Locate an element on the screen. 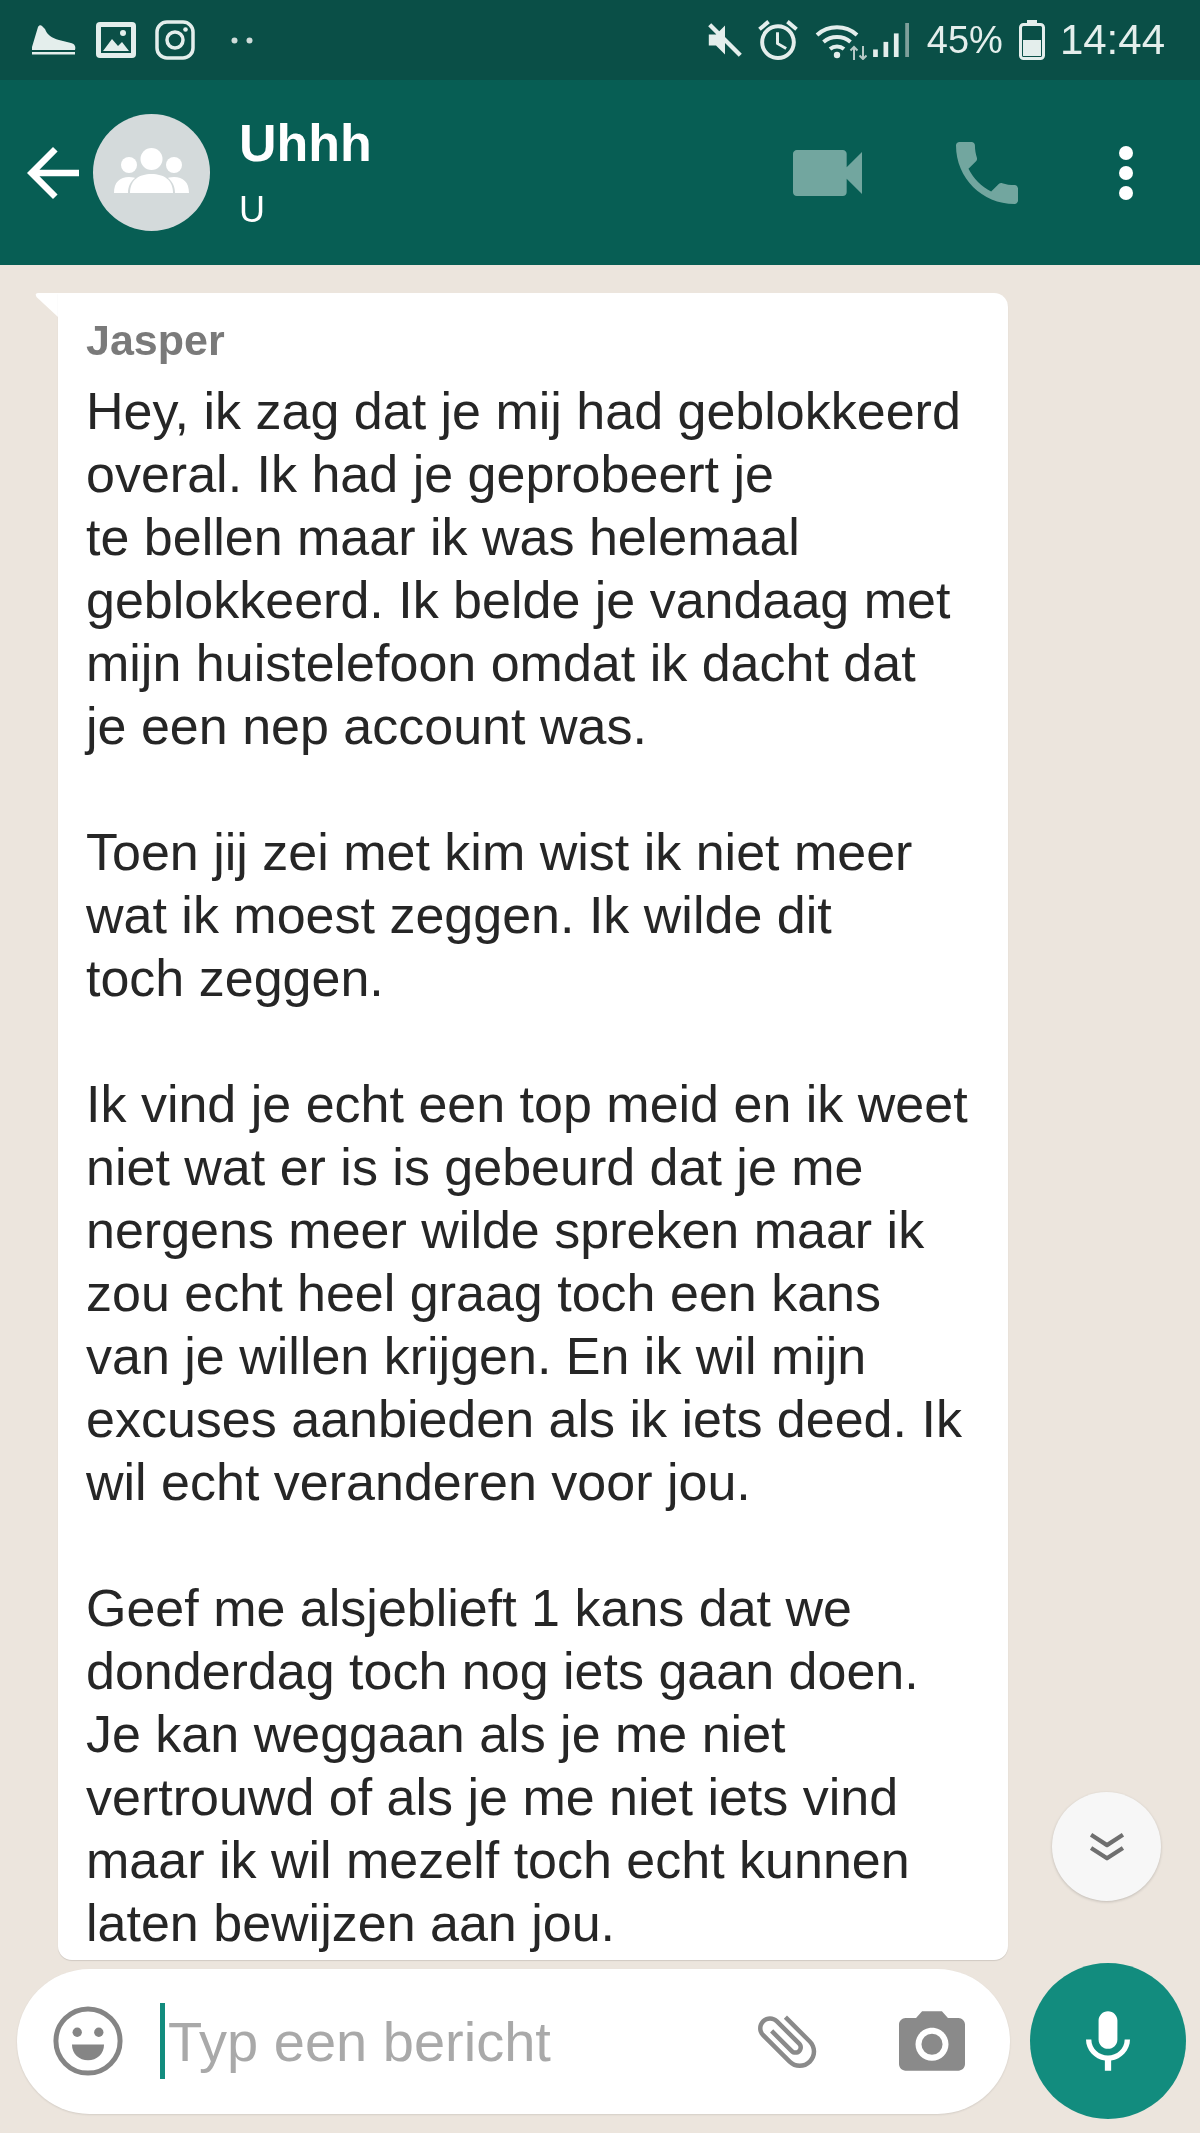 The height and width of the screenshot is (2133, 1200). back-arrow-icon is located at coordinates (53, 172).